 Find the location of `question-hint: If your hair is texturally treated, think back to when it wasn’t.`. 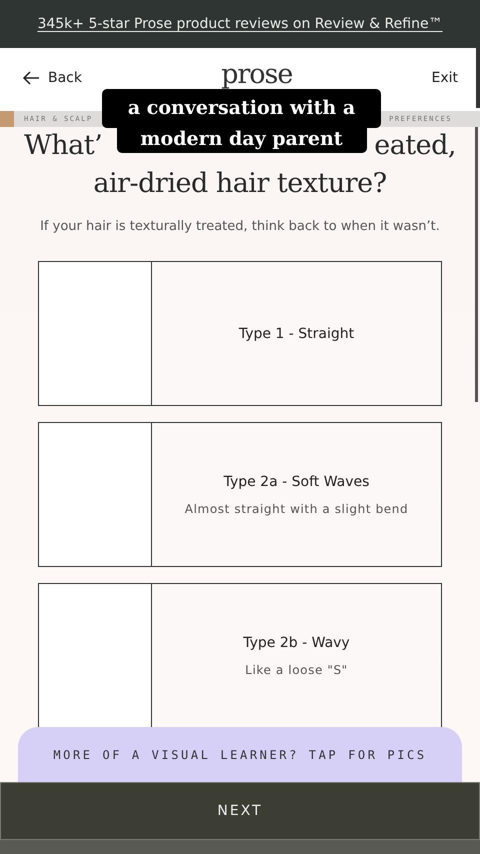

question-hint: If your hair is texturally treated, think back to when it wasn’t. is located at coordinates (240, 226).